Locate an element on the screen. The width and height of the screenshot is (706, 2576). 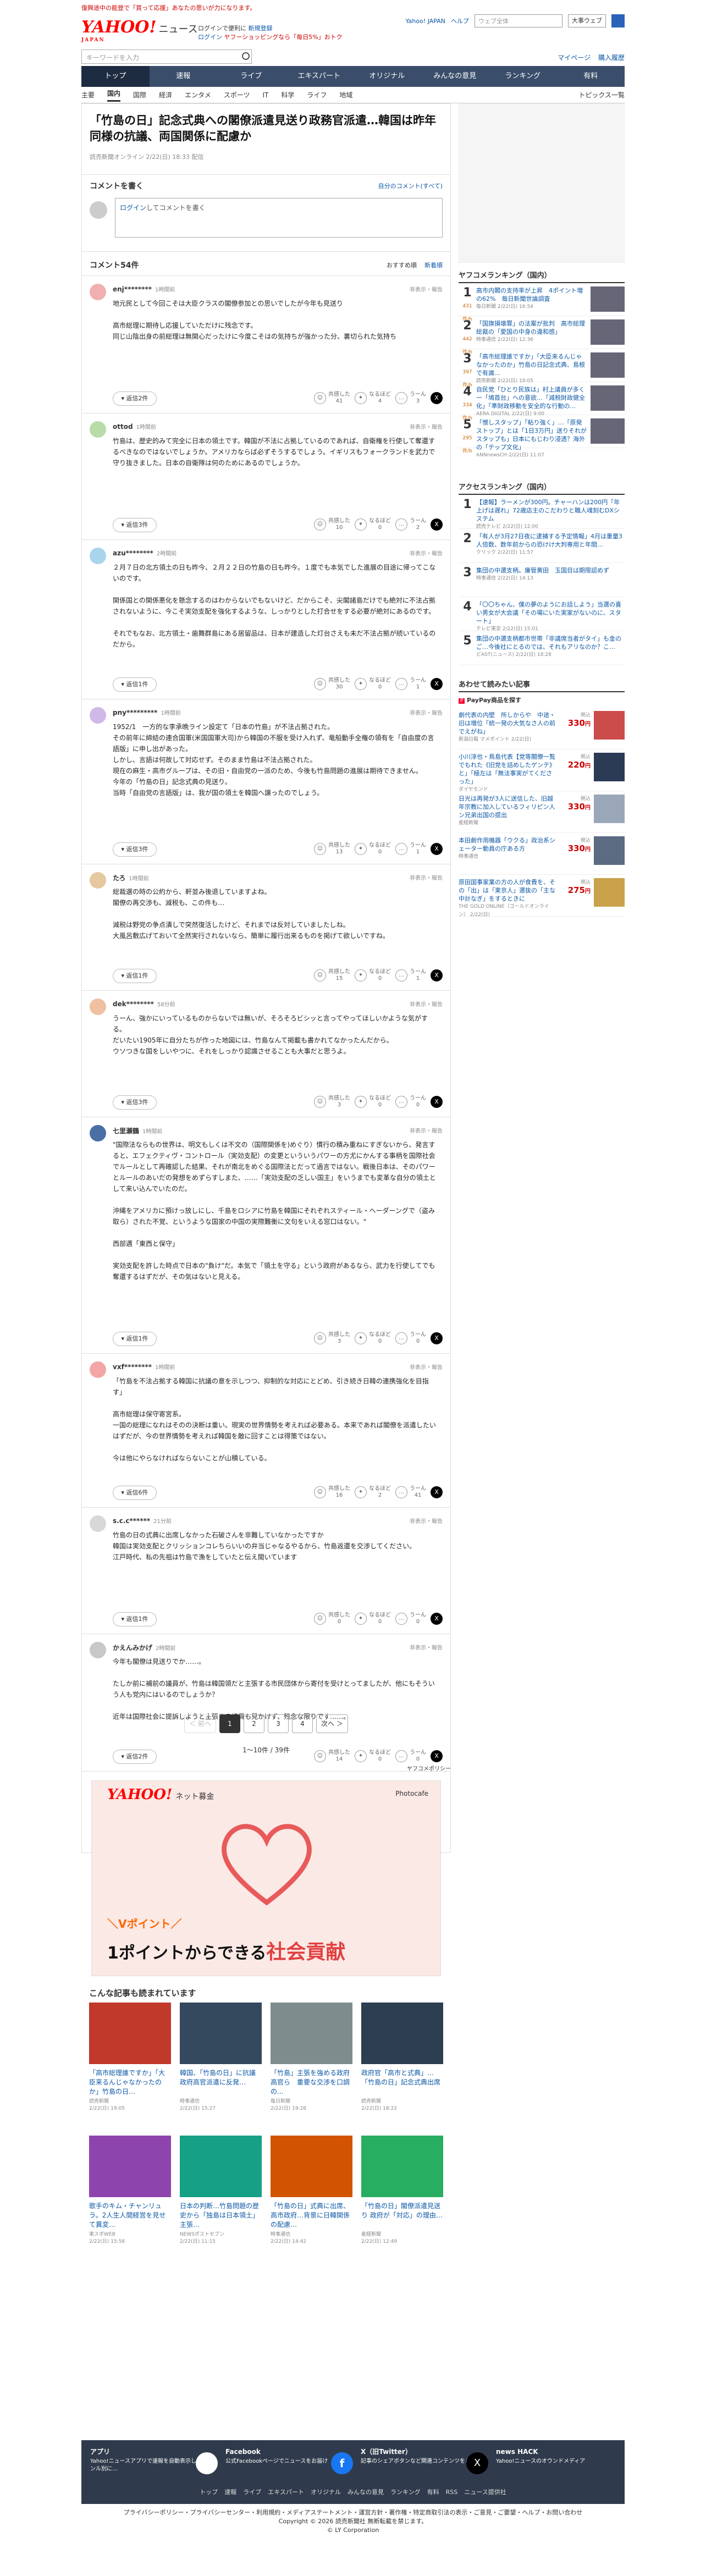
footer-nav-item: 有料 is located at coordinates (433, 2492).